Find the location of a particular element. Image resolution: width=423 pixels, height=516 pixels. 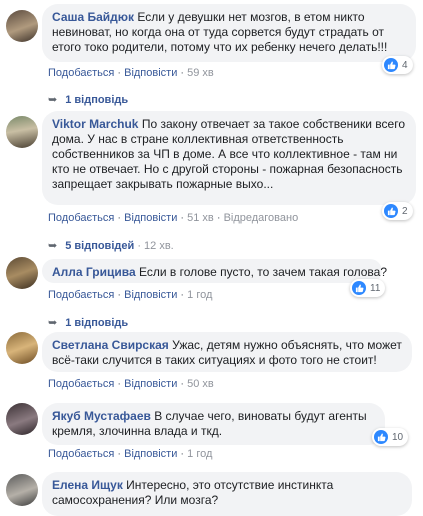

reaction-count: 4 is located at coordinates (397, 65).